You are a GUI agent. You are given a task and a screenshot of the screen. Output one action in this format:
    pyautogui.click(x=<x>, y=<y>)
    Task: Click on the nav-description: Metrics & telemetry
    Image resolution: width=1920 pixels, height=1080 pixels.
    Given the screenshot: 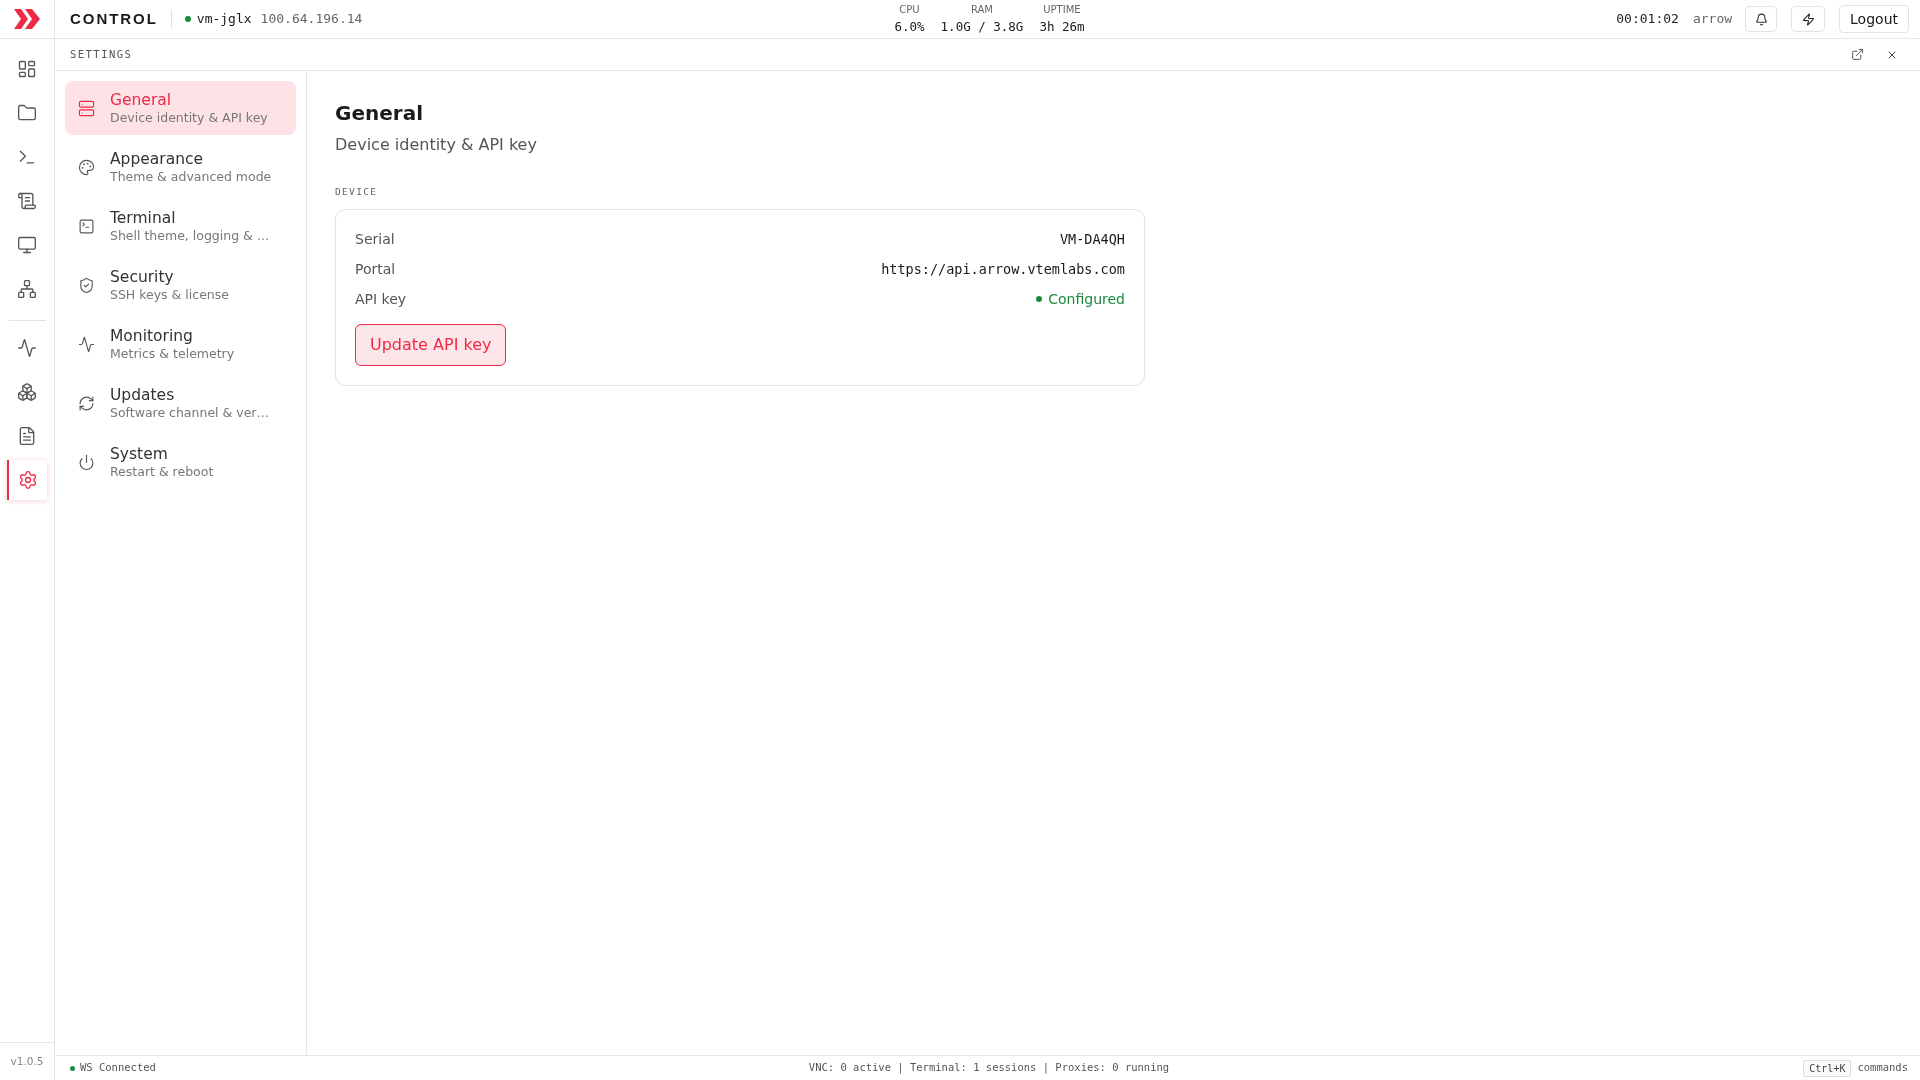 What is the action you would take?
    pyautogui.click(x=172, y=353)
    